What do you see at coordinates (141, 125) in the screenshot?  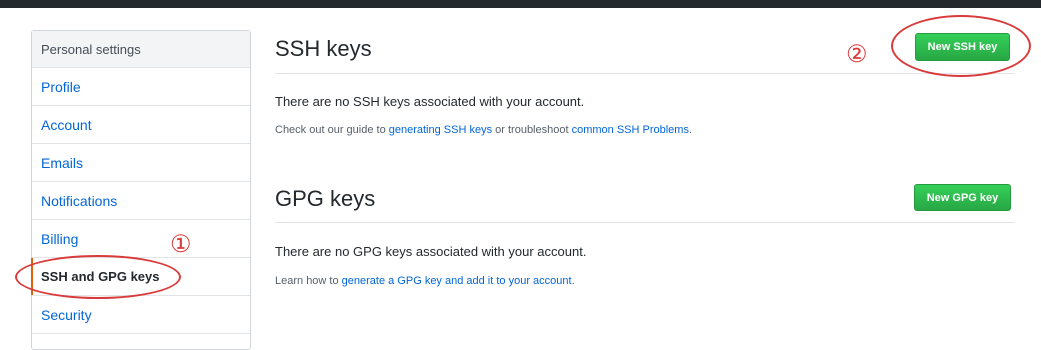 I see `sidebar-item-account: Account` at bounding box center [141, 125].